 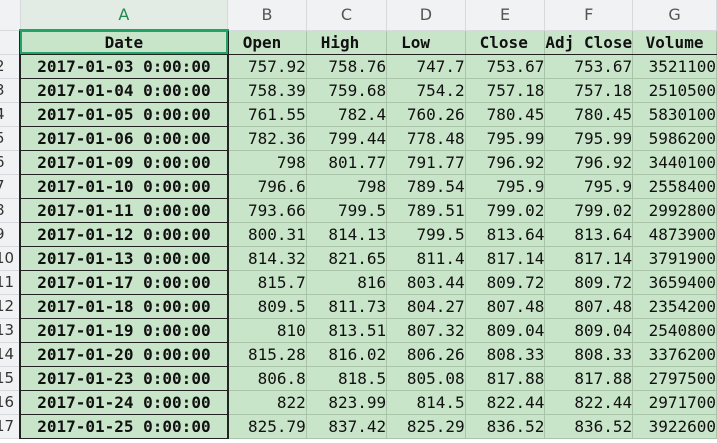 What do you see at coordinates (10, 42) in the screenshot?
I see `row-number` at bounding box center [10, 42].